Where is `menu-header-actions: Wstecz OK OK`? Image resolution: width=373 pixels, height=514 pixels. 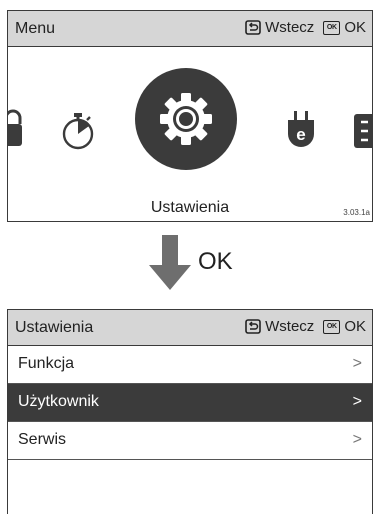 menu-header-actions: Wstecz OK OK is located at coordinates (305, 27).